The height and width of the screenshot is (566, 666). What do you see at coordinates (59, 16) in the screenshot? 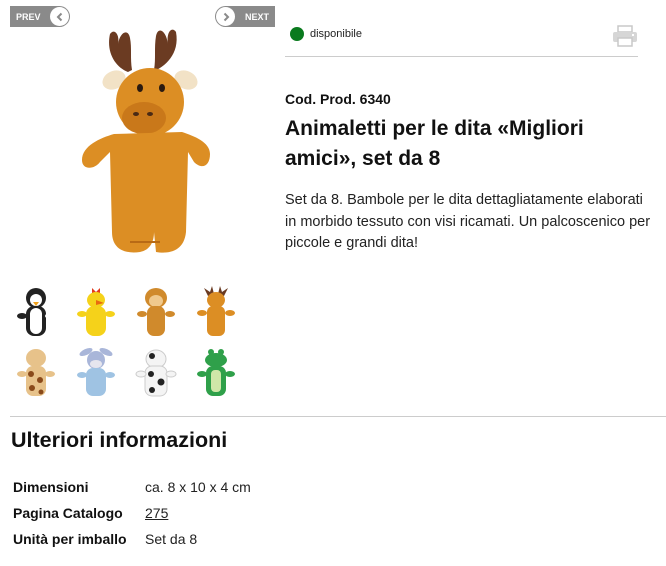
I see `chevron-left-icon` at bounding box center [59, 16].